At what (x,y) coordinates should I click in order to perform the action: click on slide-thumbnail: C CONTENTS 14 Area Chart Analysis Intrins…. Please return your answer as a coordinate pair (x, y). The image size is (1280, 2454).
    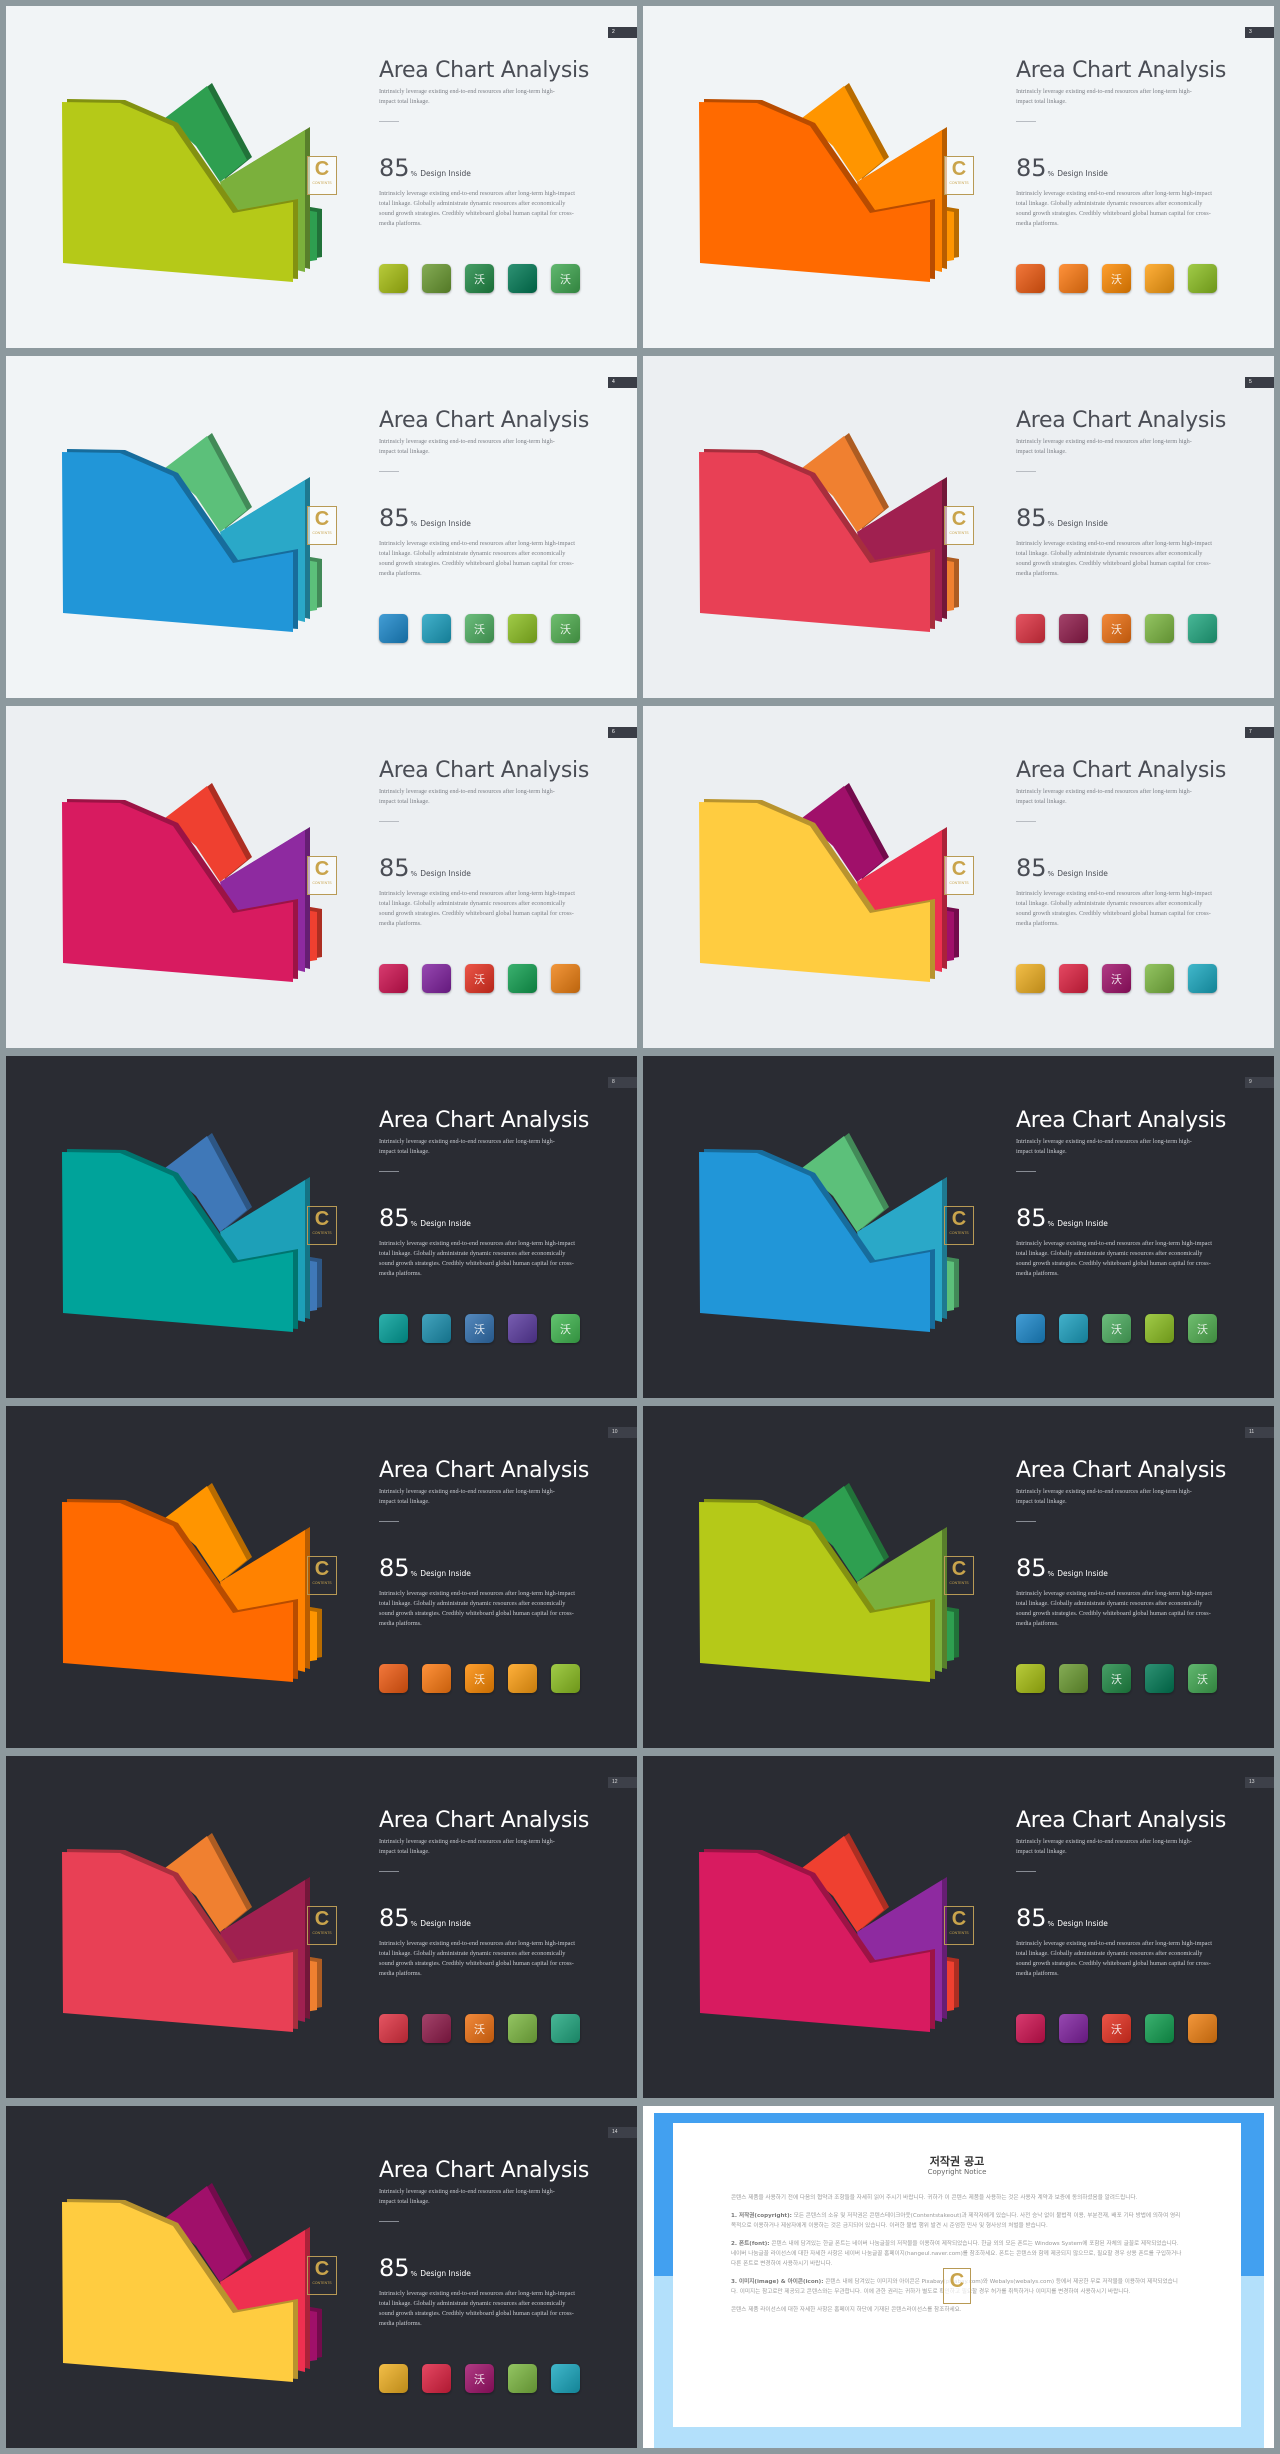
    Looking at the image, I should click on (321, 2277).